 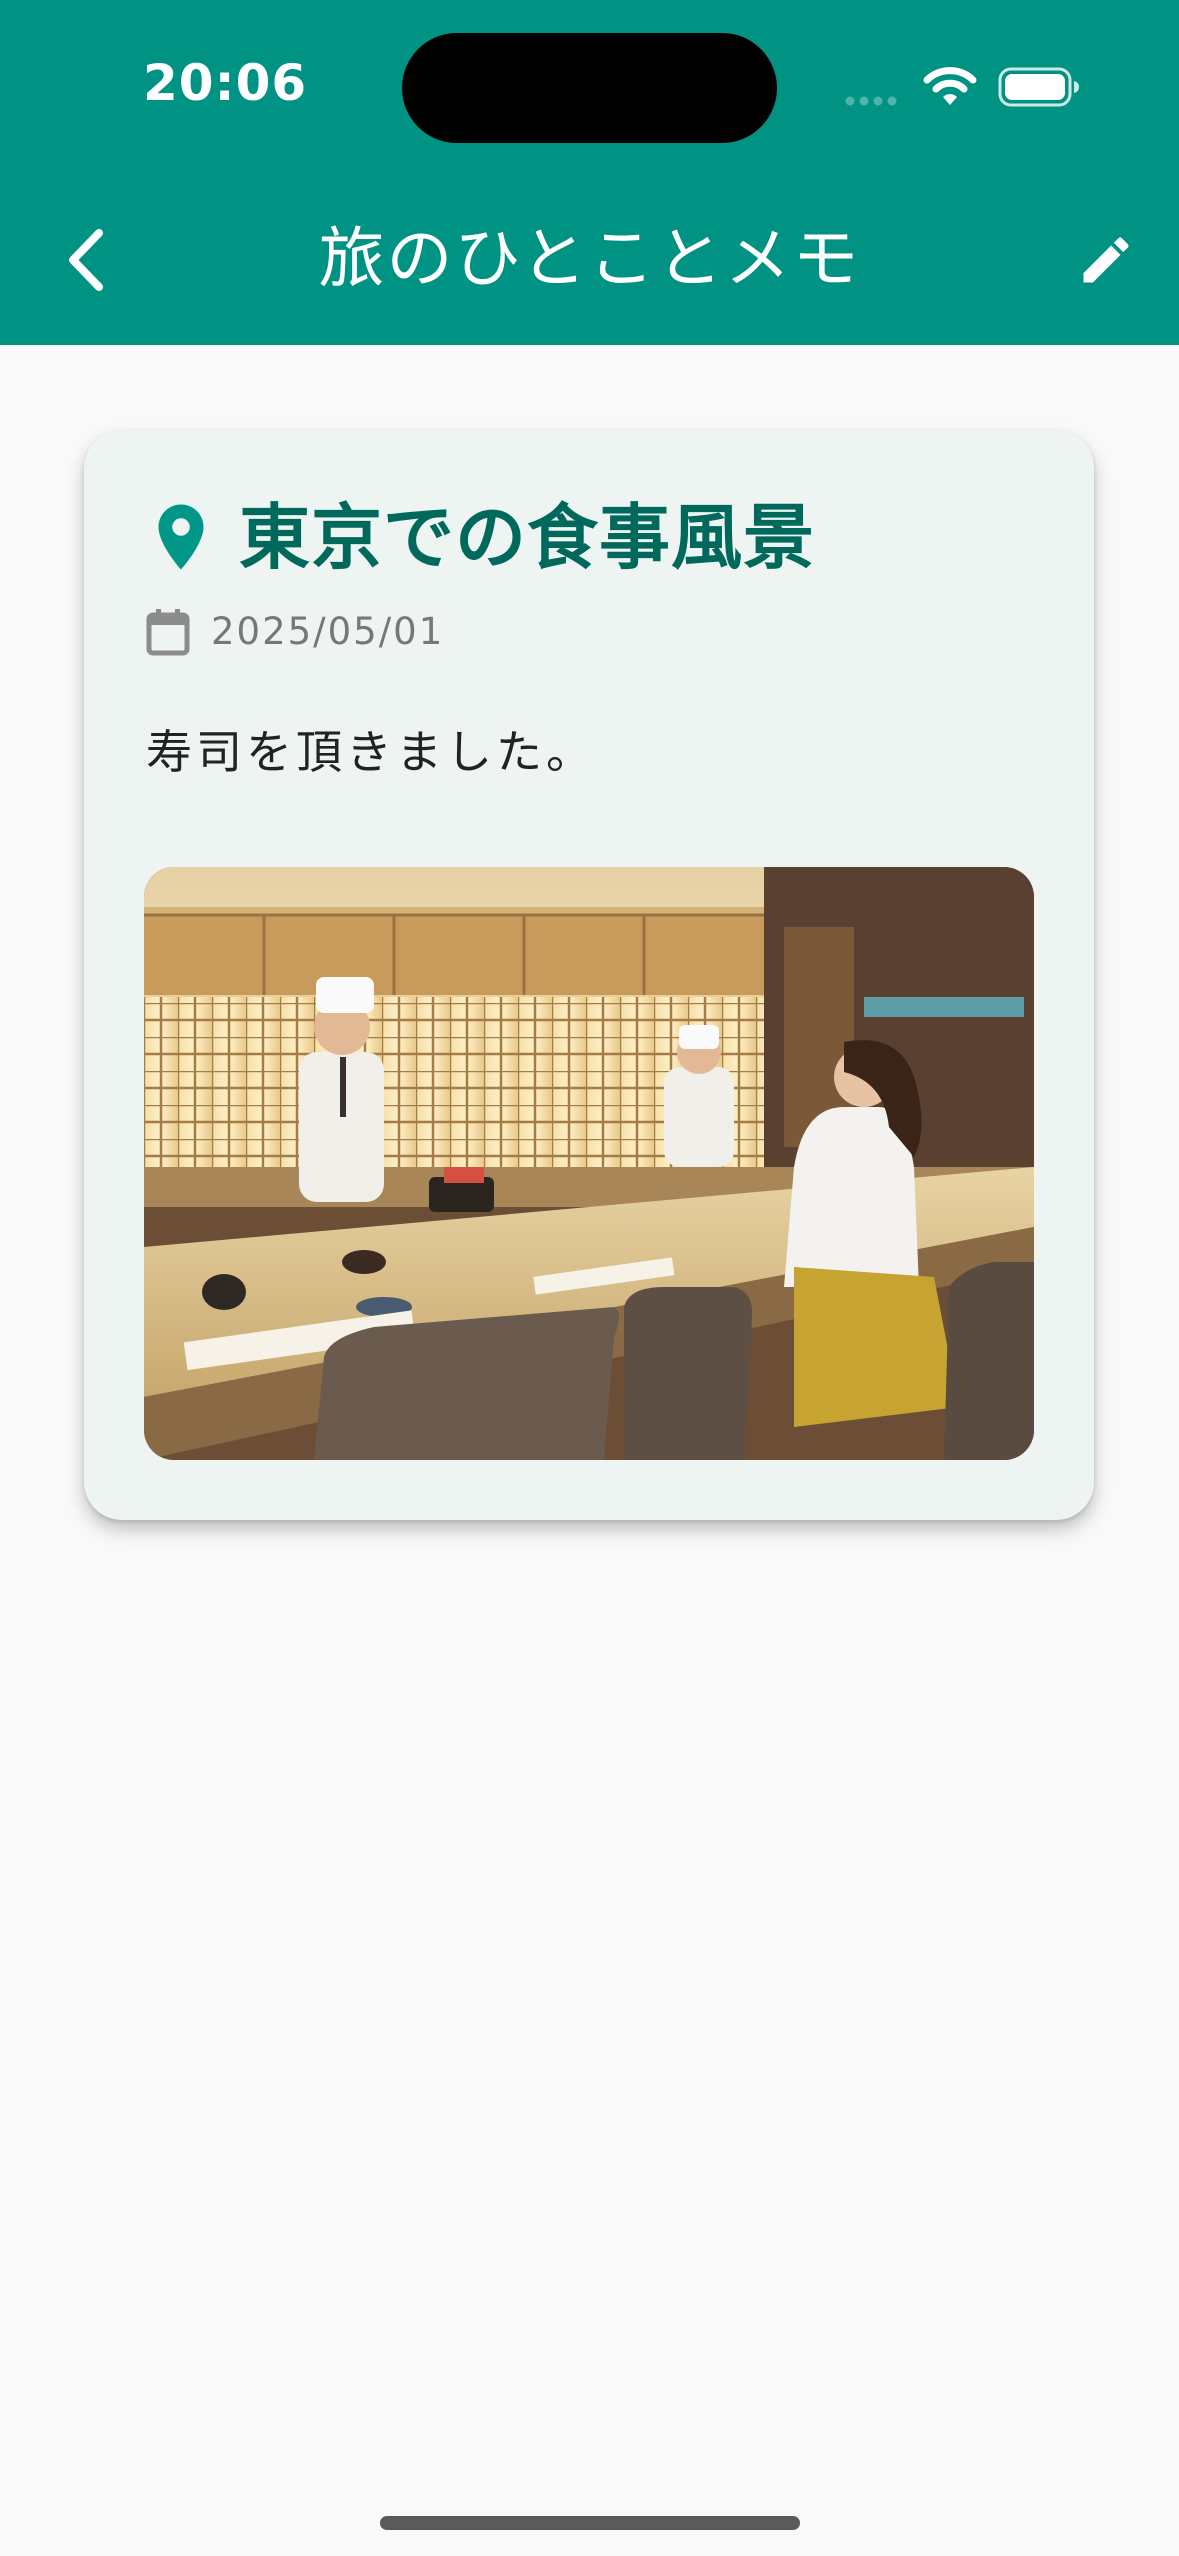 I want to click on memo-title: 東京での食事風景, so click(x=527, y=537).